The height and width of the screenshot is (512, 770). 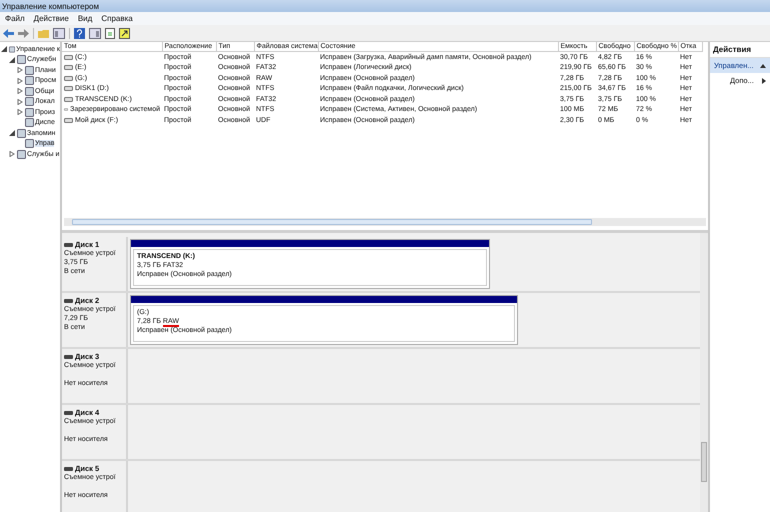 What do you see at coordinates (50, 6) in the screenshot?
I see `window-title: Управление компьютером` at bounding box center [50, 6].